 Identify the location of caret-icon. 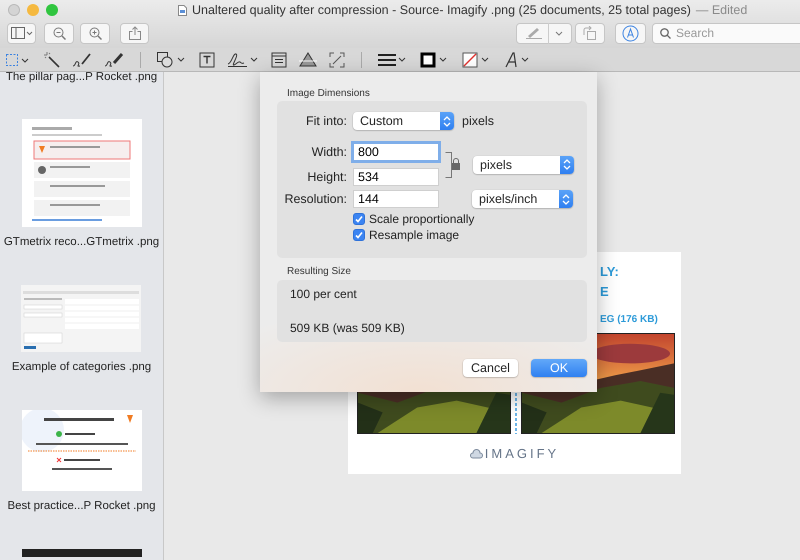
(558, 33).